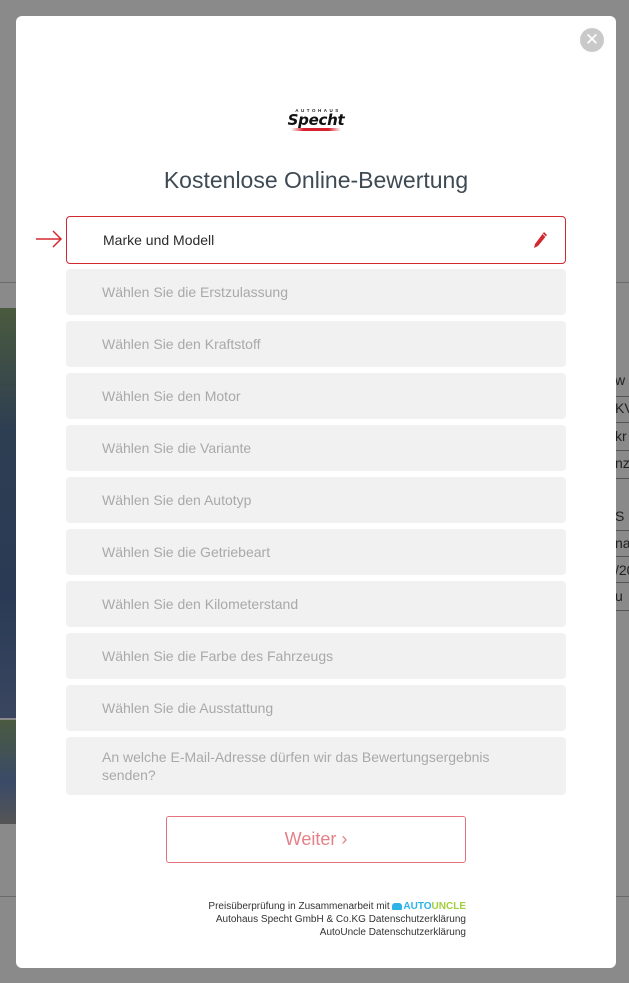 The height and width of the screenshot is (983, 629). I want to click on pencil-icon, so click(540, 240).